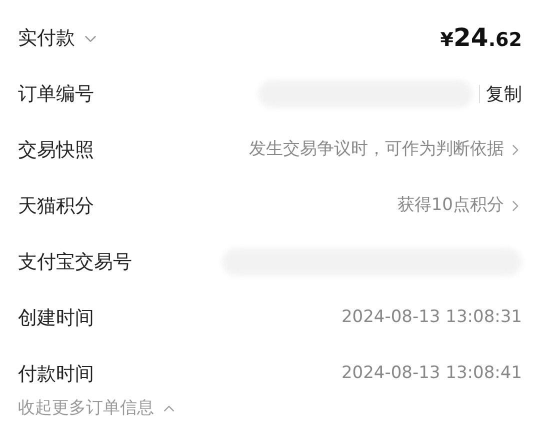 The image size is (540, 426). I want to click on row-value: 2024-08-13 13:08:31, so click(431, 318).